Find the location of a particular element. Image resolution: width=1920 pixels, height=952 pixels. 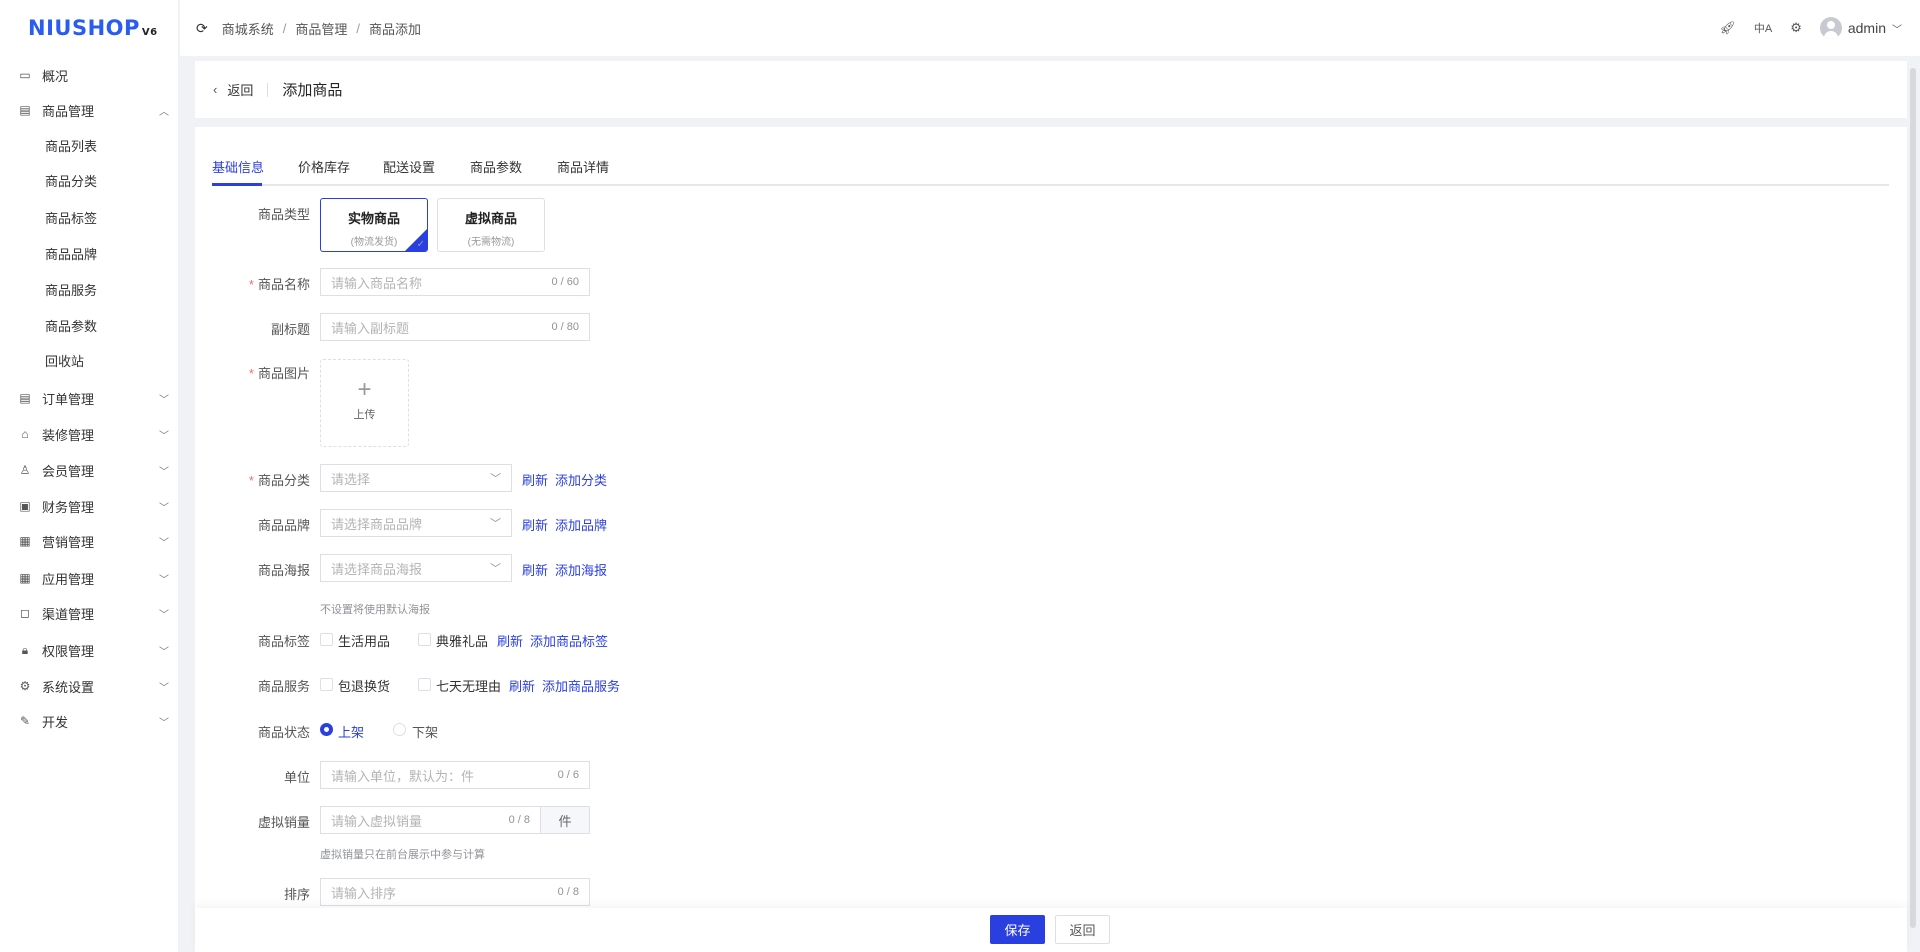

sidebar-subitem-goods-list: 商品列表 is located at coordinates (71, 147).